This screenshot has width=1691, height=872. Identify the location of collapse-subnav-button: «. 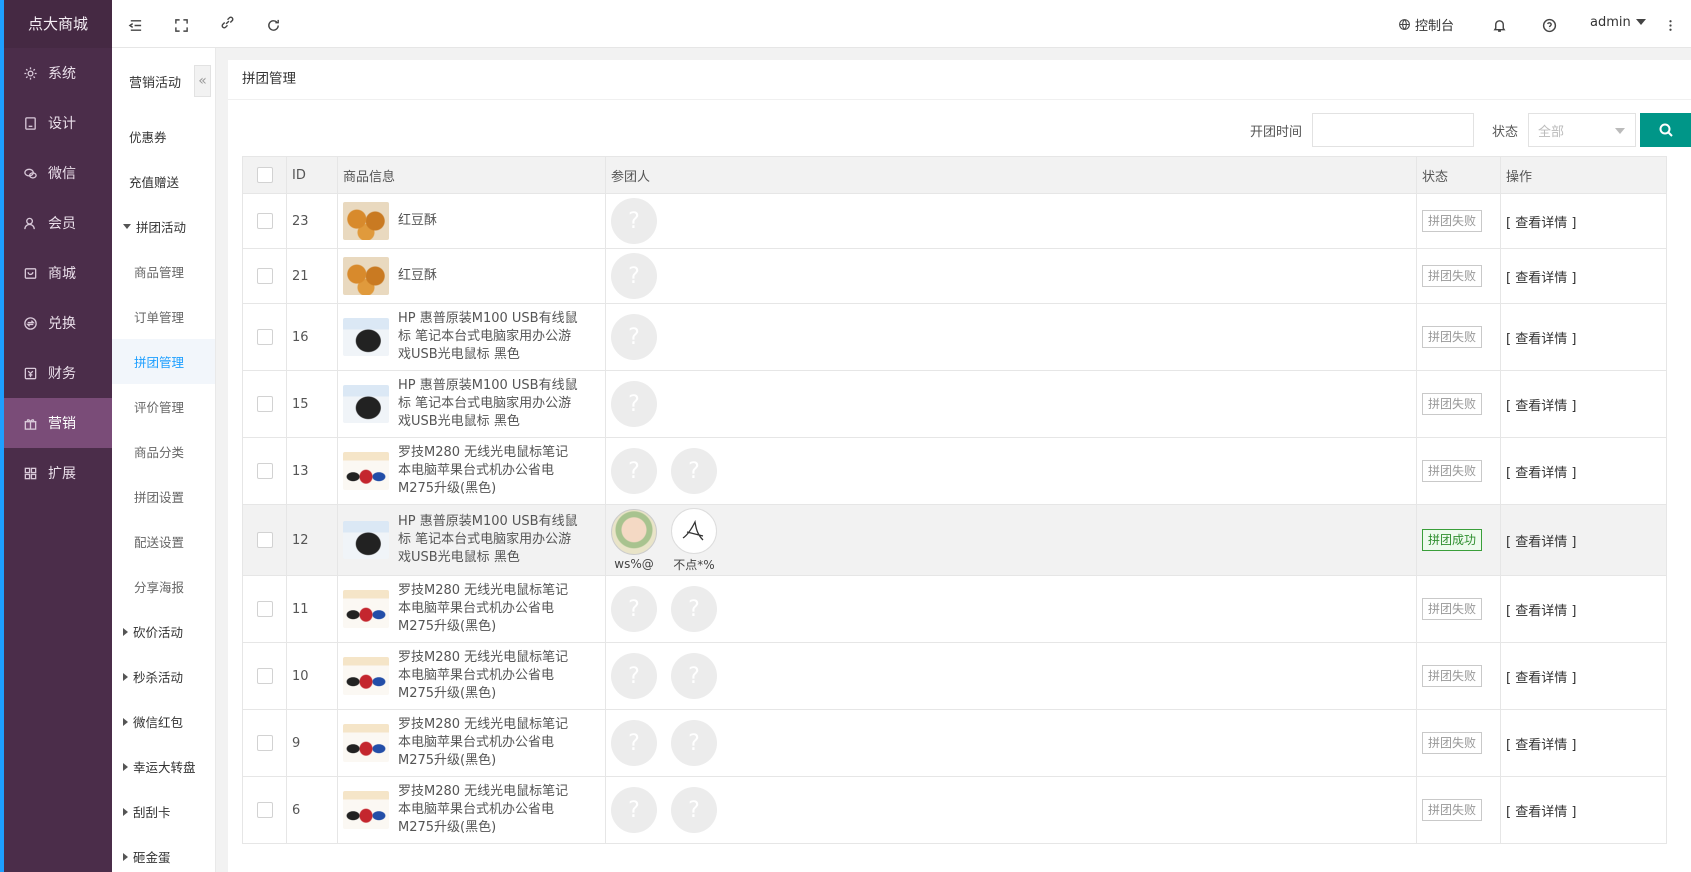
(202, 81).